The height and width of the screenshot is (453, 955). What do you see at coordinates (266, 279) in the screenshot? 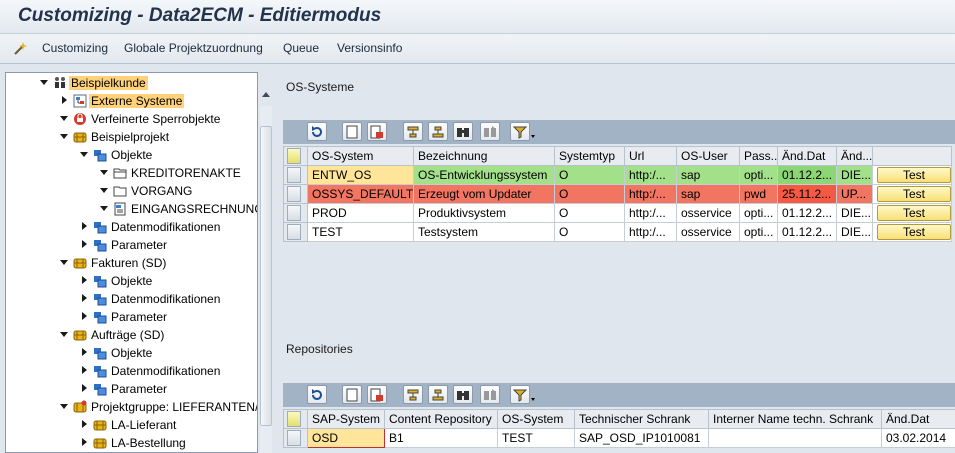
I see `scroll-track` at bounding box center [266, 279].